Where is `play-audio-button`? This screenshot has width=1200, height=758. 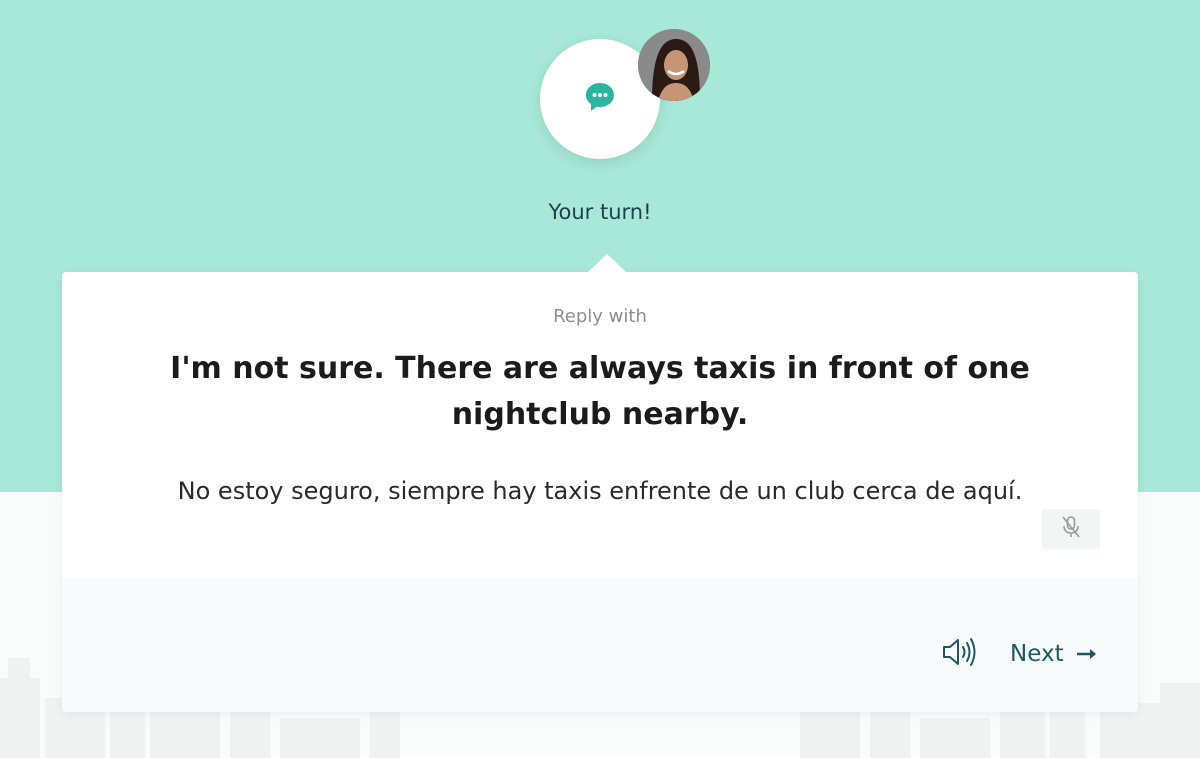 play-audio-button is located at coordinates (960, 654).